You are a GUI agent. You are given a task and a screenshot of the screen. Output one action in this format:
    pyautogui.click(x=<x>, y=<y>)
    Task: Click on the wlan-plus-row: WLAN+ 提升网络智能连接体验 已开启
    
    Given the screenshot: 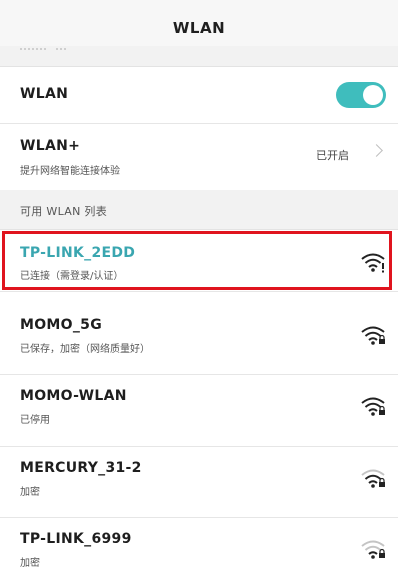 What is the action you would take?
    pyautogui.click(x=199, y=157)
    